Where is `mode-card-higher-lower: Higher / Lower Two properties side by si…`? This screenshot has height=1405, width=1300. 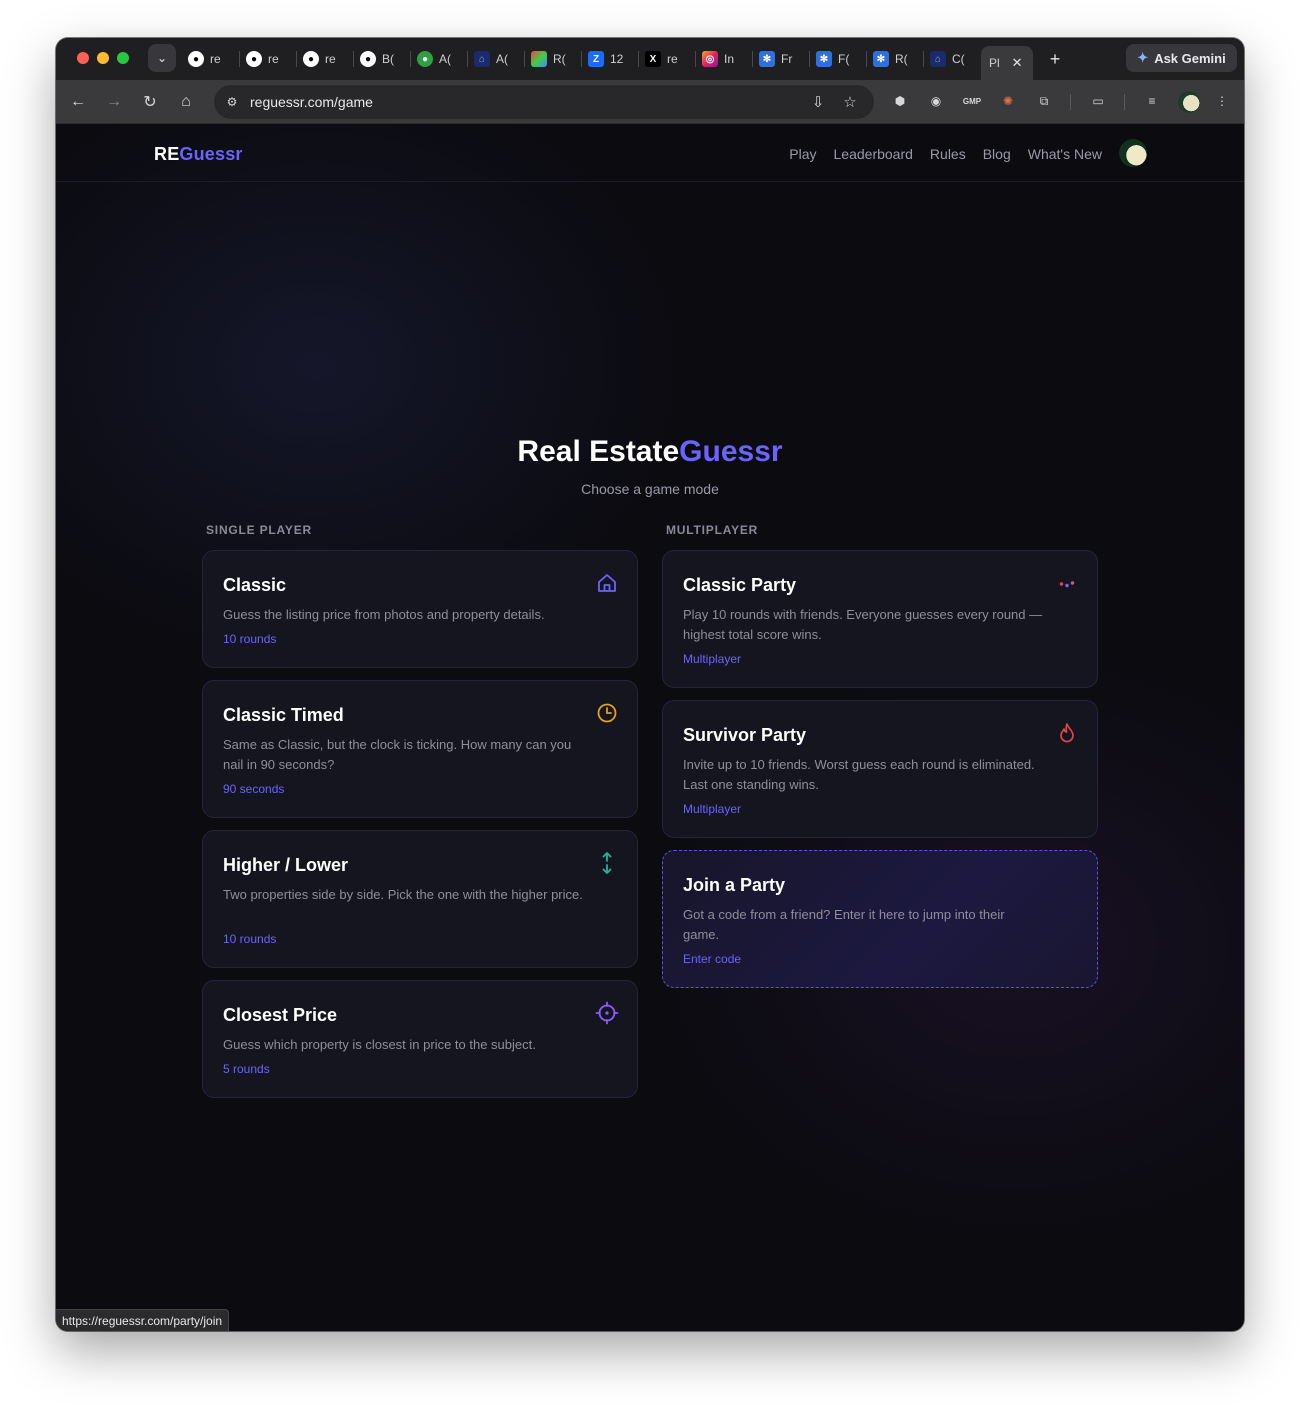 mode-card-higher-lower: Higher / Lower Two properties side by si… is located at coordinates (420, 899).